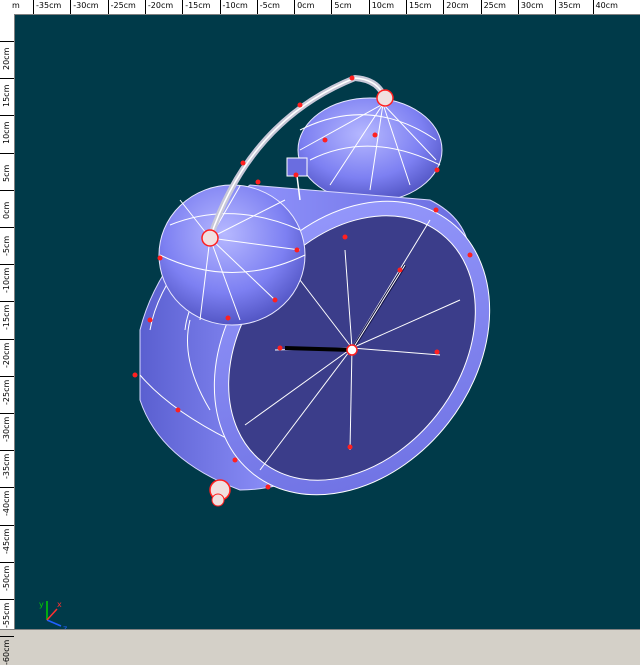 This screenshot has width=640, height=665. Describe the element at coordinates (6, 466) in the screenshot. I see `ruler-left-label: -35cm` at that location.